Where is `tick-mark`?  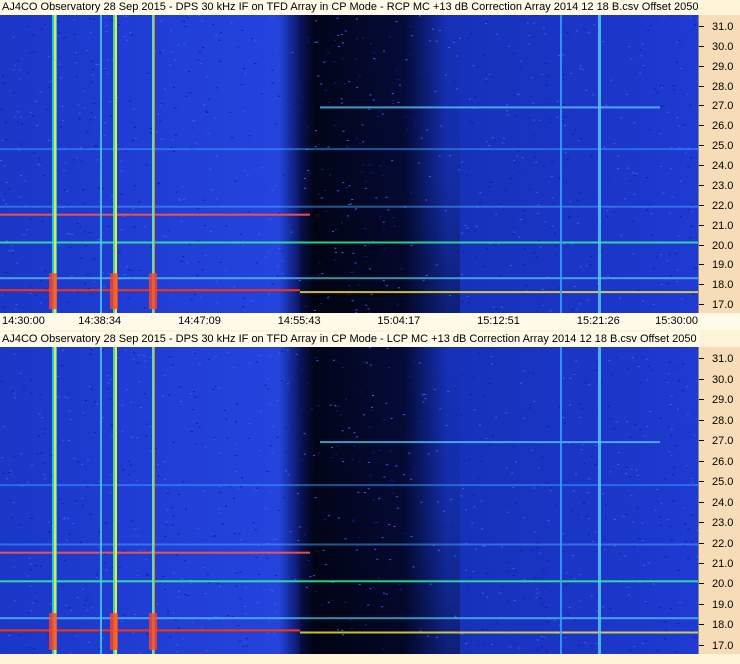 tick-mark is located at coordinates (701, 584).